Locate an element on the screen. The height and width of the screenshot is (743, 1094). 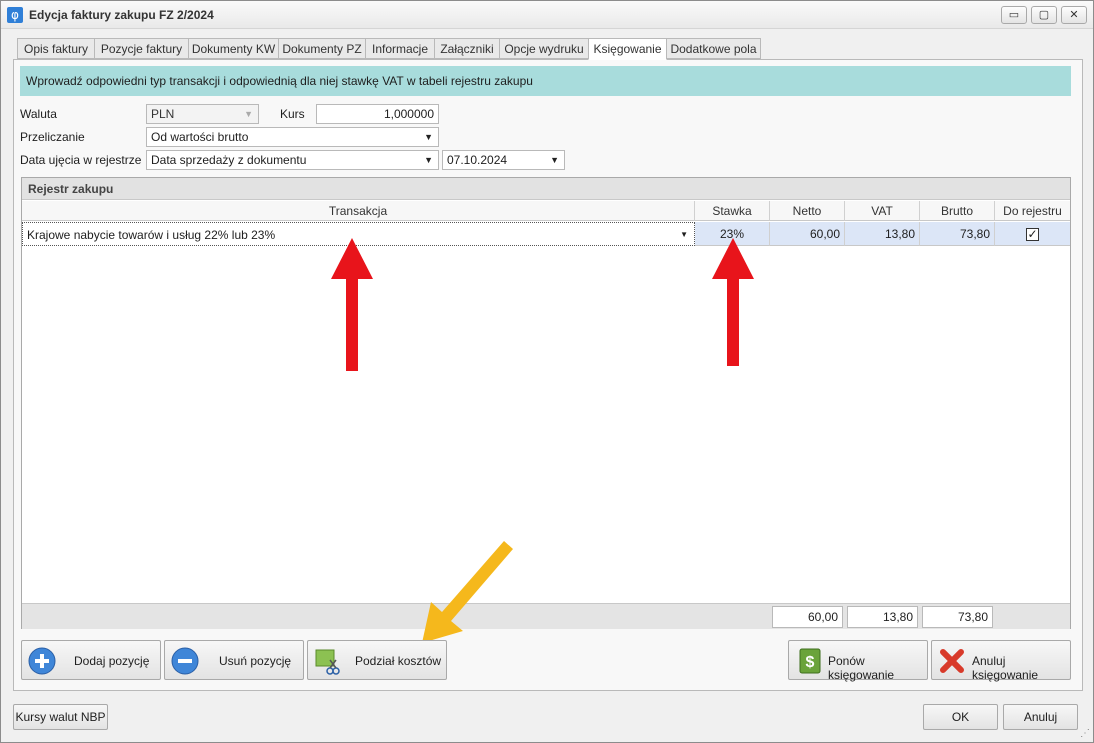
vat-cell: 13,80 is located at coordinates (882, 234).